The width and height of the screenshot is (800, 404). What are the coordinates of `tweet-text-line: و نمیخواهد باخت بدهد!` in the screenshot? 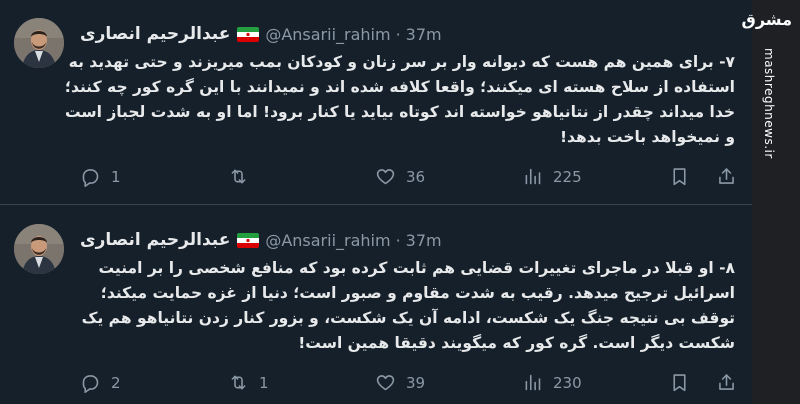 It's located at (647, 137).